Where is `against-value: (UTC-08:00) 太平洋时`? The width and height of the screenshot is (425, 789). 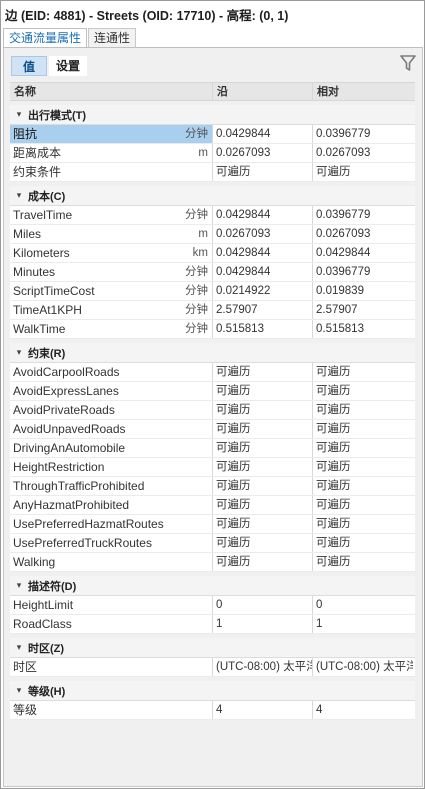
against-value: (UTC-08:00) 太平洋时 is located at coordinates (364, 667).